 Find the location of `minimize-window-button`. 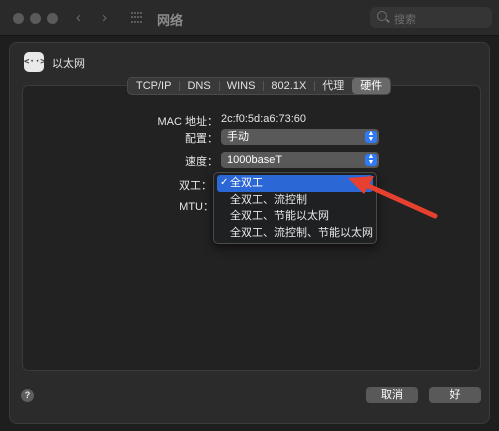

minimize-window-button is located at coordinates (35, 18).